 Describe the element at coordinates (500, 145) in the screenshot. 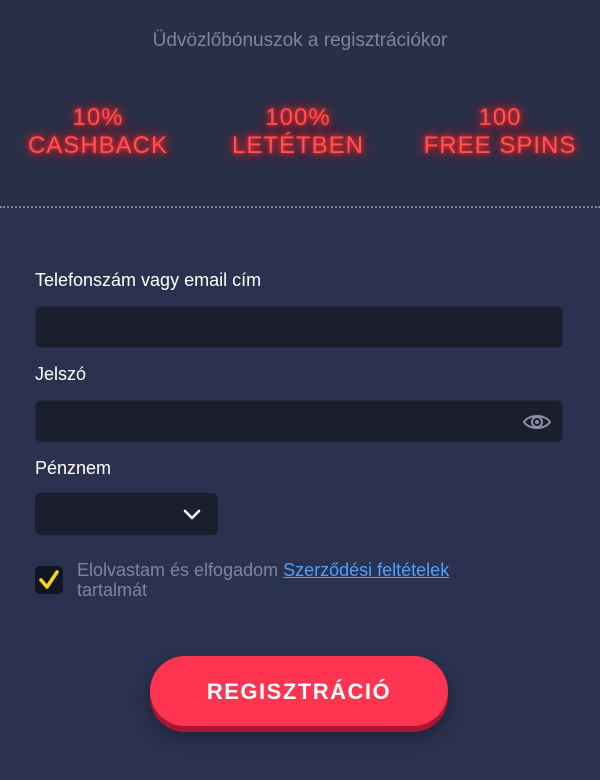

I see `bonus-label: FREE SPINS` at that location.